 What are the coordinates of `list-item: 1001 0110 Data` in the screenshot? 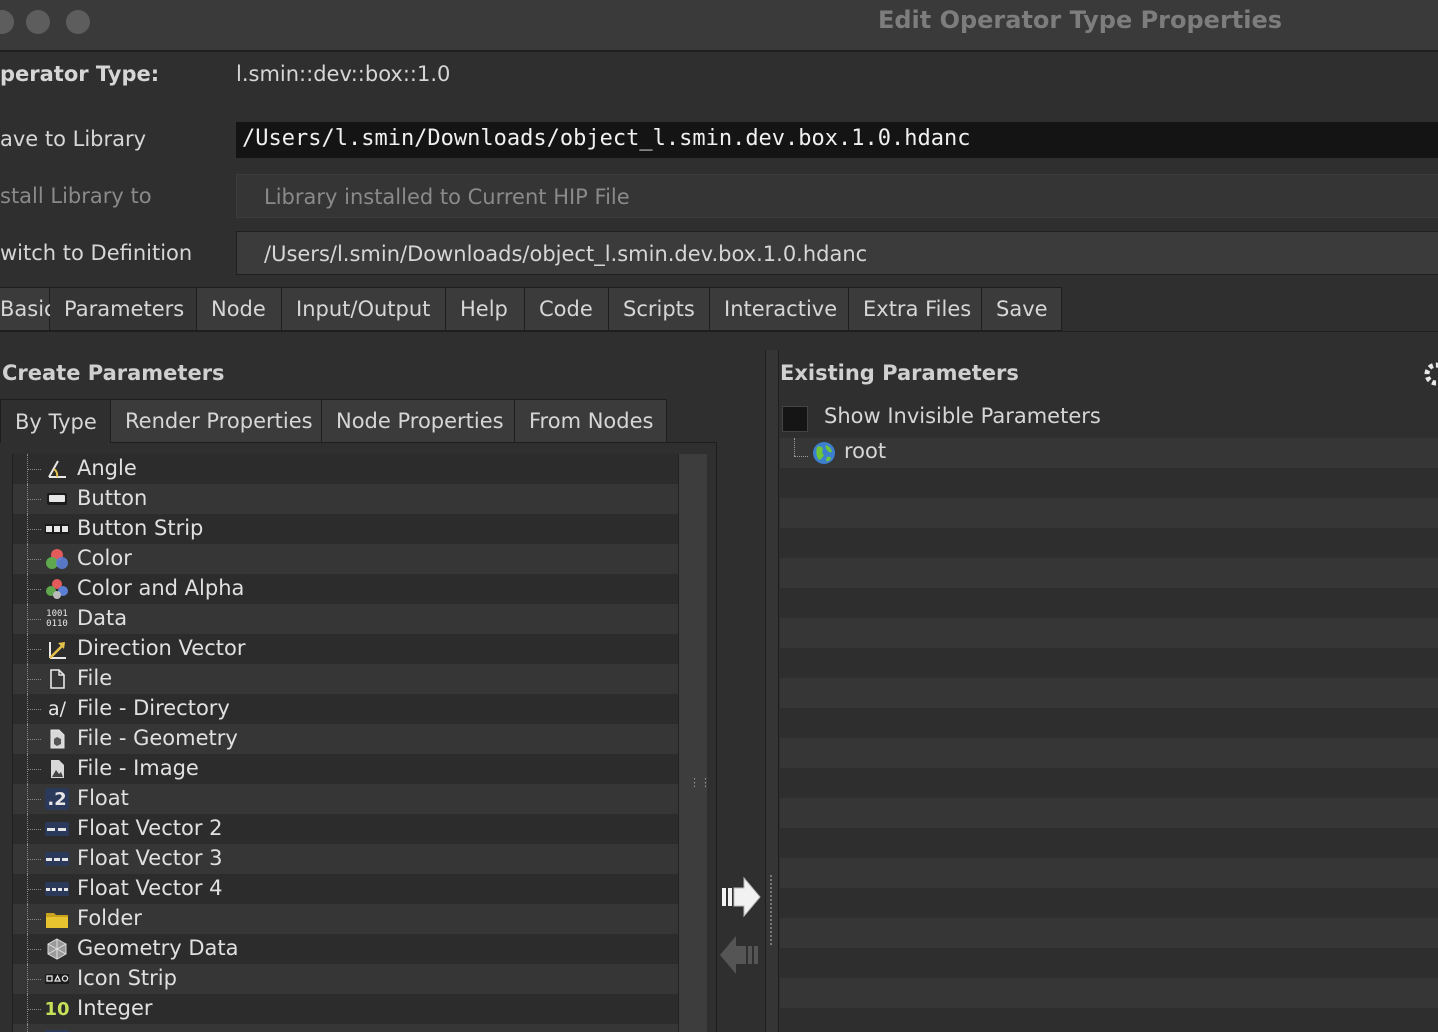 It's located at (346, 619).